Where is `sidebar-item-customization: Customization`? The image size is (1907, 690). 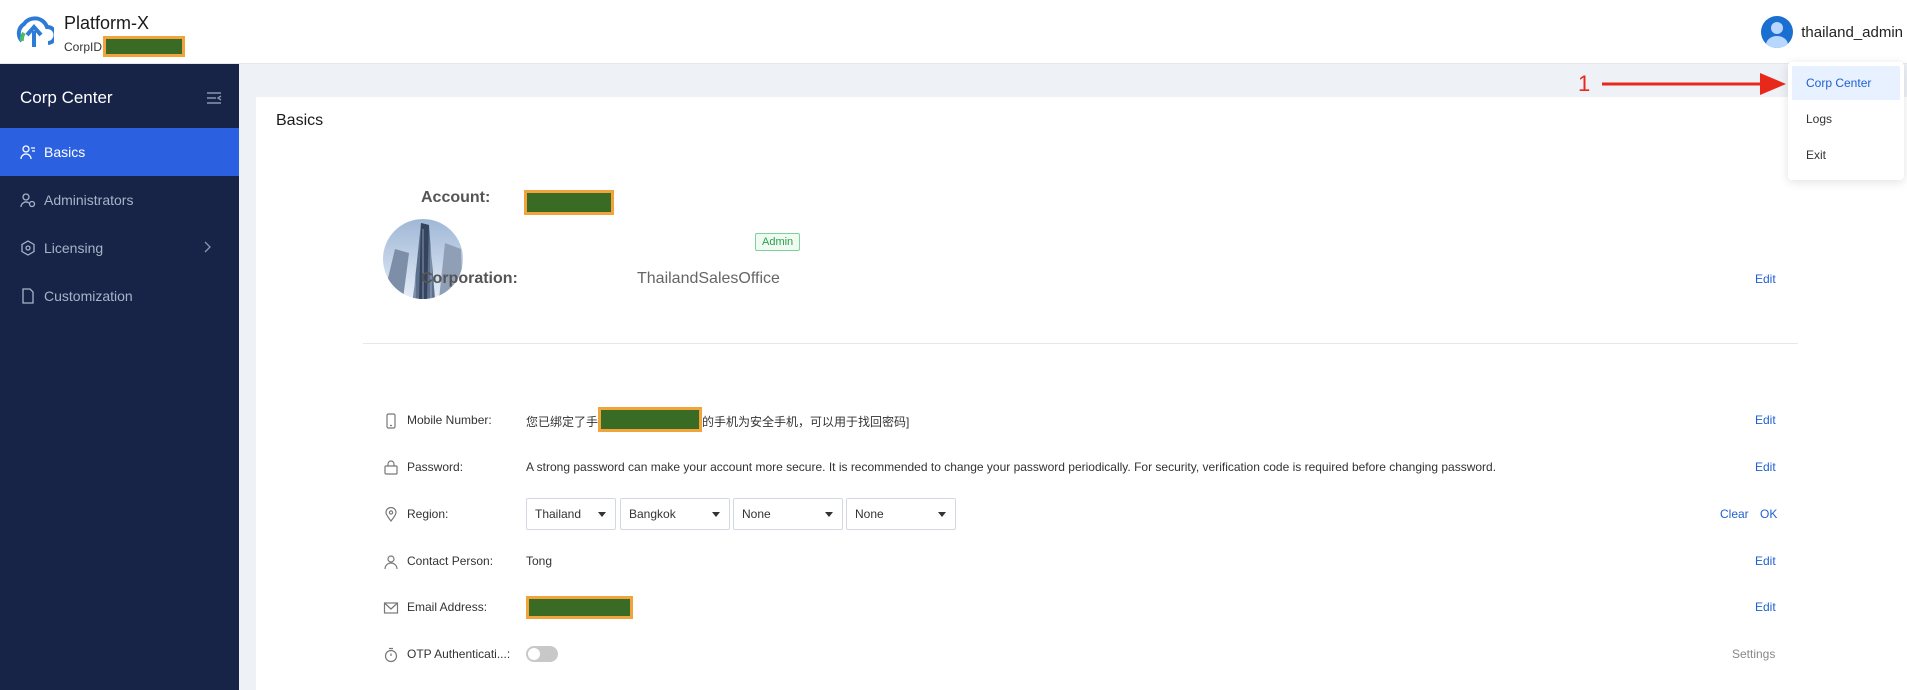 sidebar-item-customization: Customization is located at coordinates (119, 296).